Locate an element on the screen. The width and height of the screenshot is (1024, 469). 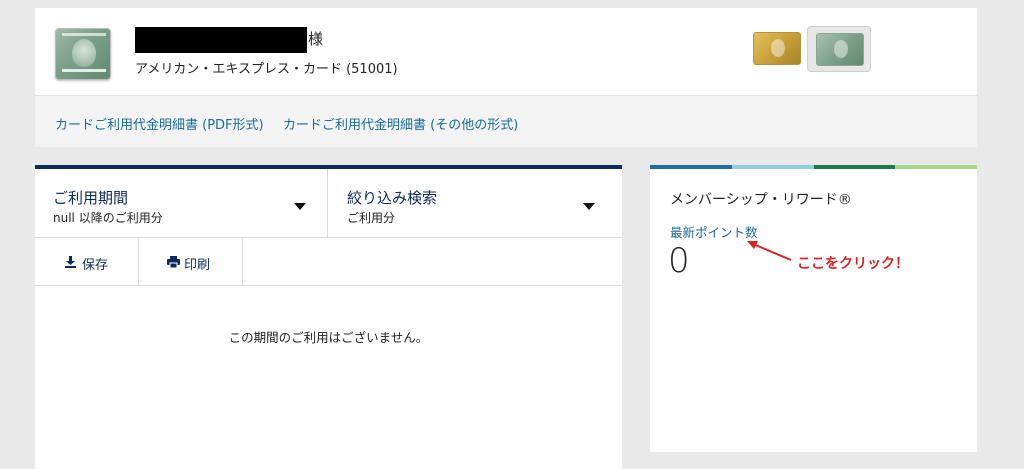
period-dropdown: ご利用期間 null 以降のご利用分 is located at coordinates (181, 203).